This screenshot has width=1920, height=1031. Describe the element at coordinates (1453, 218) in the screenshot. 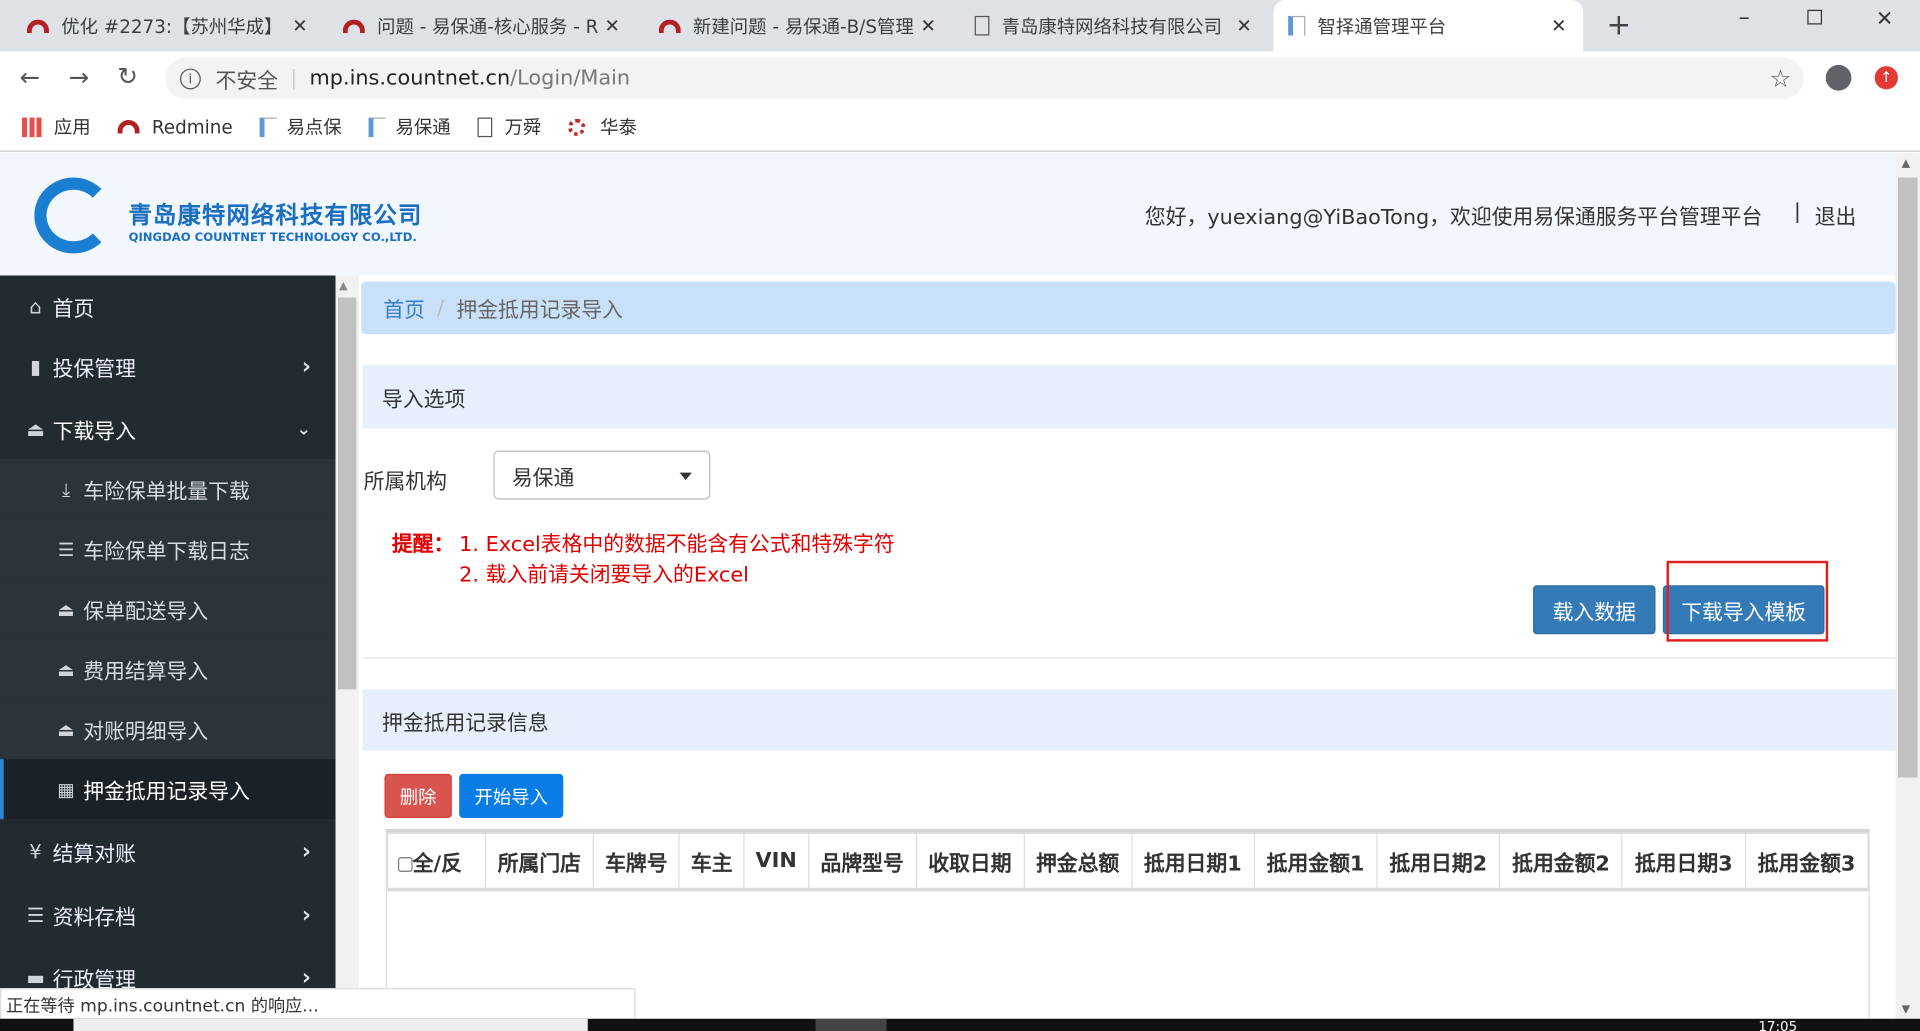

I see `greeting-text: 您好，yuexiang@YiBaoTong，欢迎使用易保通服务平台管理平台` at that location.